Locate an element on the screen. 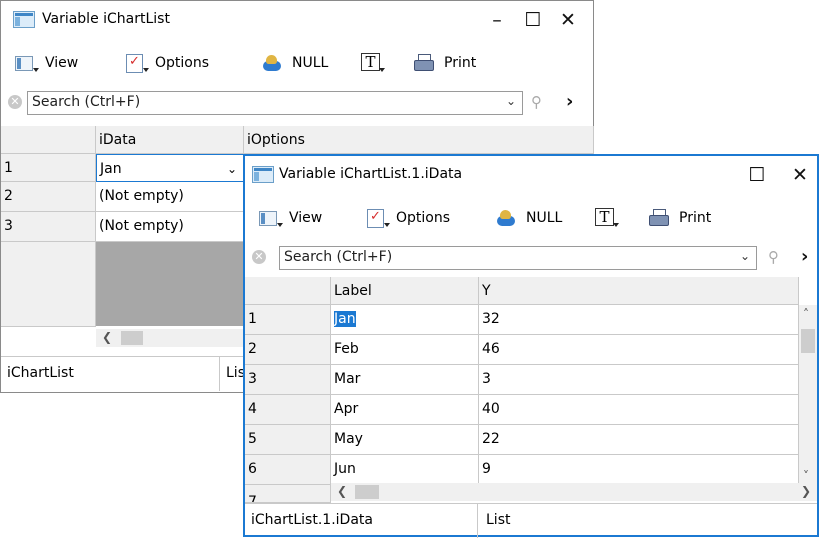  text-icon: T is located at coordinates (604, 217).